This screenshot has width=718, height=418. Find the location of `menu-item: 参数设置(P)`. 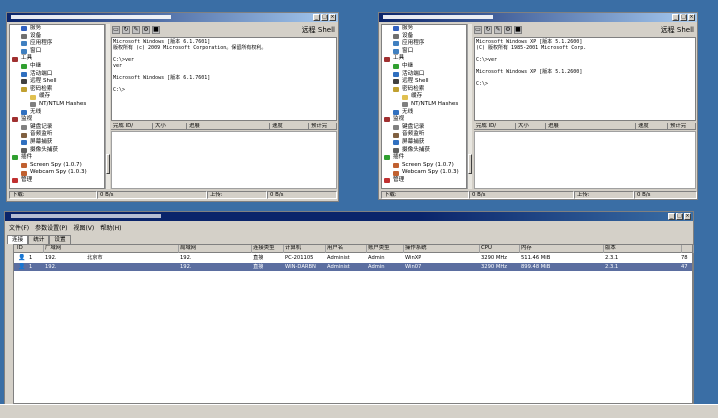

menu-item: 参数设置(P) is located at coordinates (51, 228).